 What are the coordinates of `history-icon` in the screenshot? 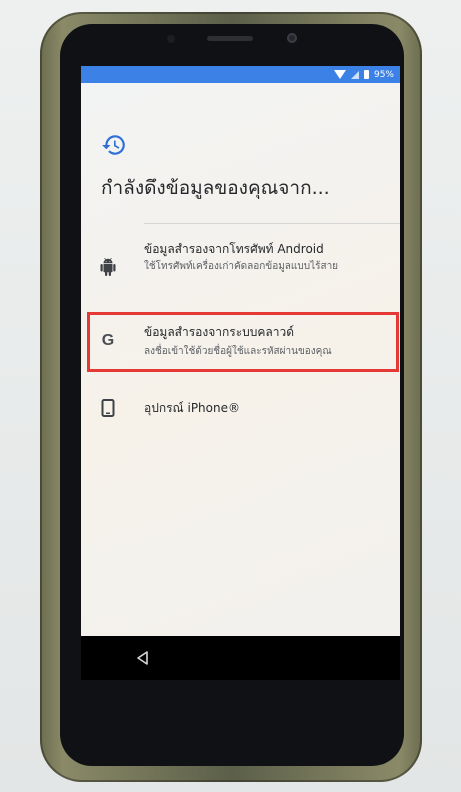 It's located at (113, 145).